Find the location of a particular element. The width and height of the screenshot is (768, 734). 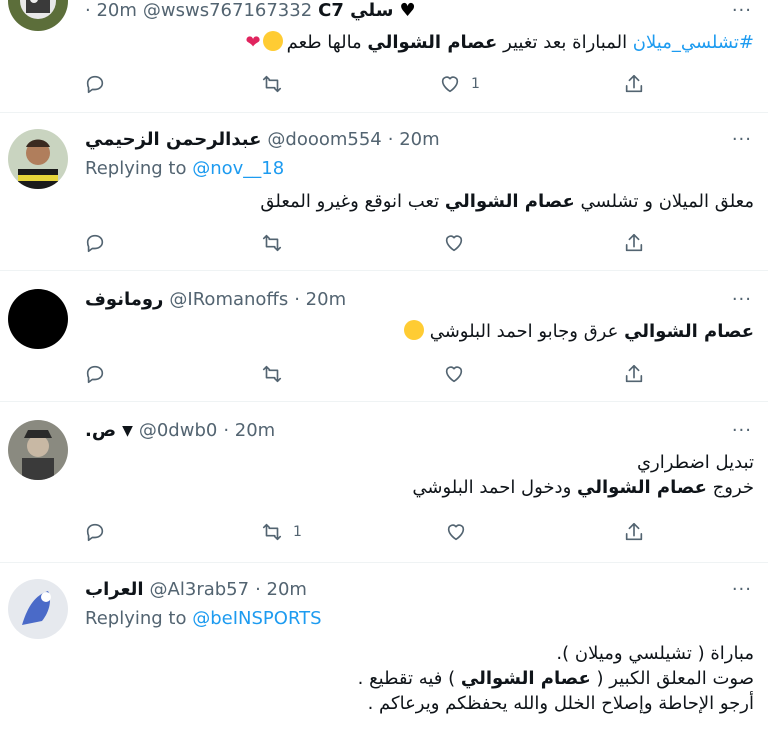

tweet-body: عصام الشوالي عرق وجابو احمد البلوشي is located at coordinates (578, 331).